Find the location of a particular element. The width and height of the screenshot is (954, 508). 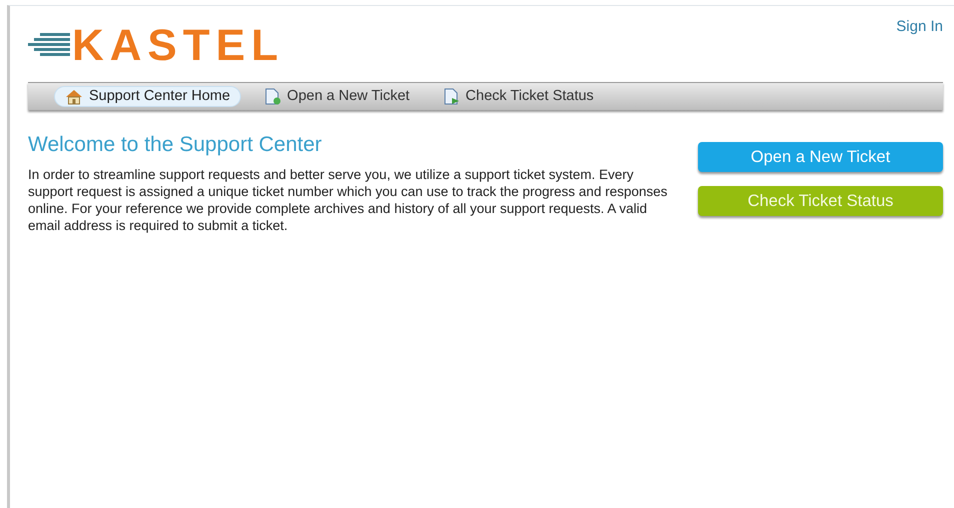

stripes-icon is located at coordinates (49, 46).